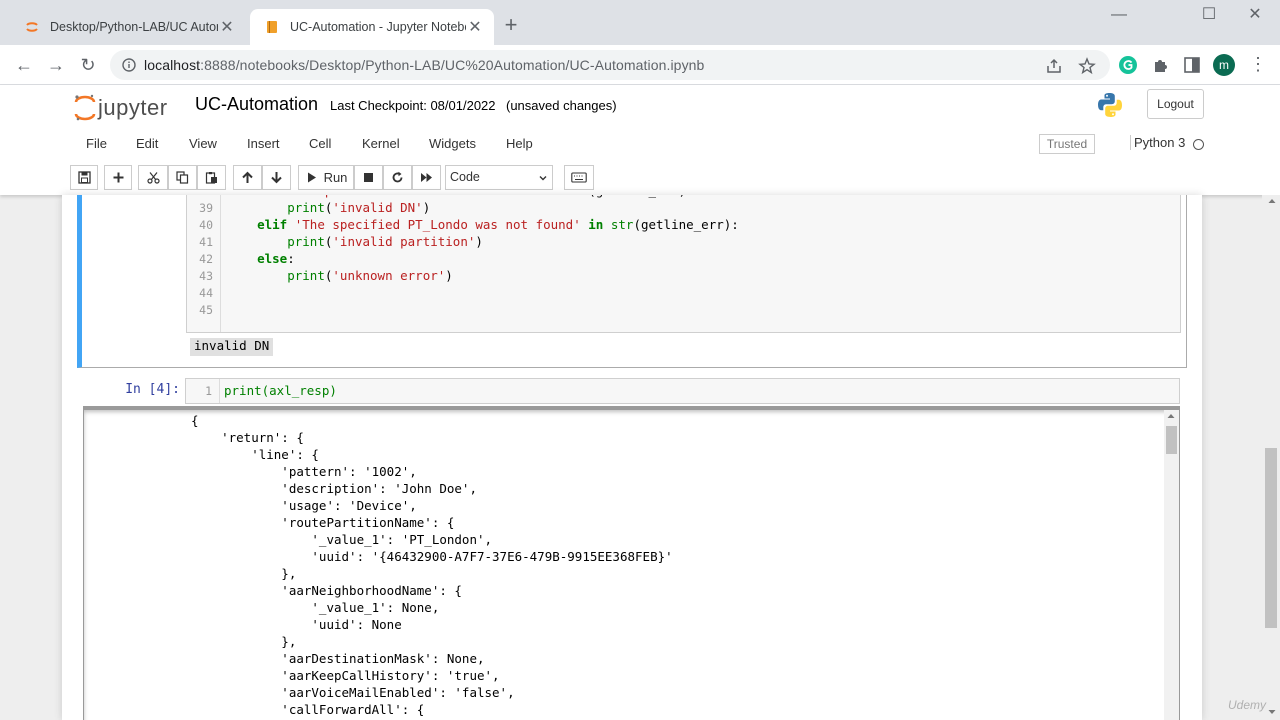 Image resolution: width=1280 pixels, height=720 pixels. What do you see at coordinates (1209, 16) in the screenshot?
I see `maximize-icon: ☐` at bounding box center [1209, 16].